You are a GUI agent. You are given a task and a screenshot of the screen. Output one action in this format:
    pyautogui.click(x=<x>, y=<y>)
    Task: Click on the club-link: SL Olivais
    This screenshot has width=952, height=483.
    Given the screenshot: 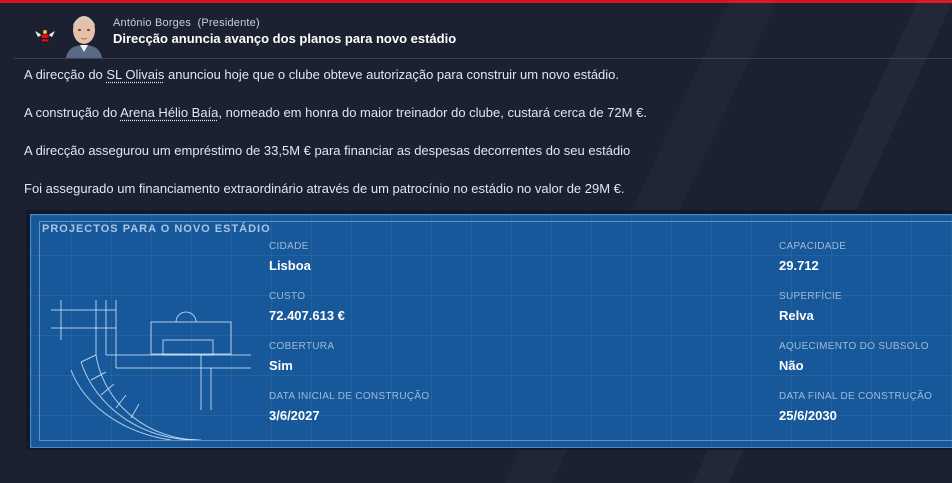 What is the action you would take?
    pyautogui.click(x=135, y=74)
    